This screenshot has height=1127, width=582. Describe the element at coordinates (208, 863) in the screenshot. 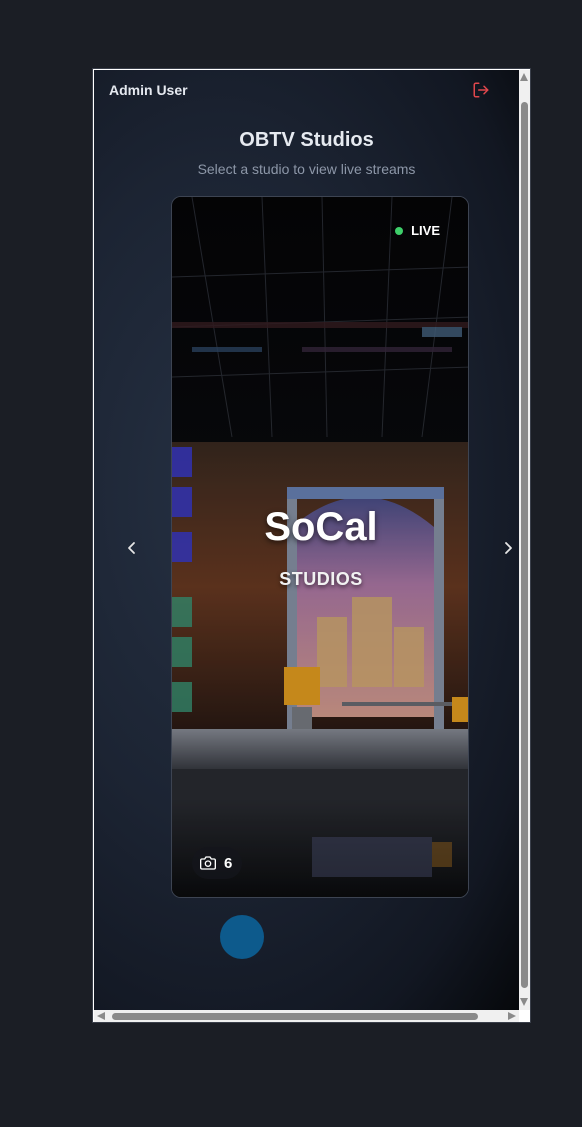

I see `camera-icon` at that location.